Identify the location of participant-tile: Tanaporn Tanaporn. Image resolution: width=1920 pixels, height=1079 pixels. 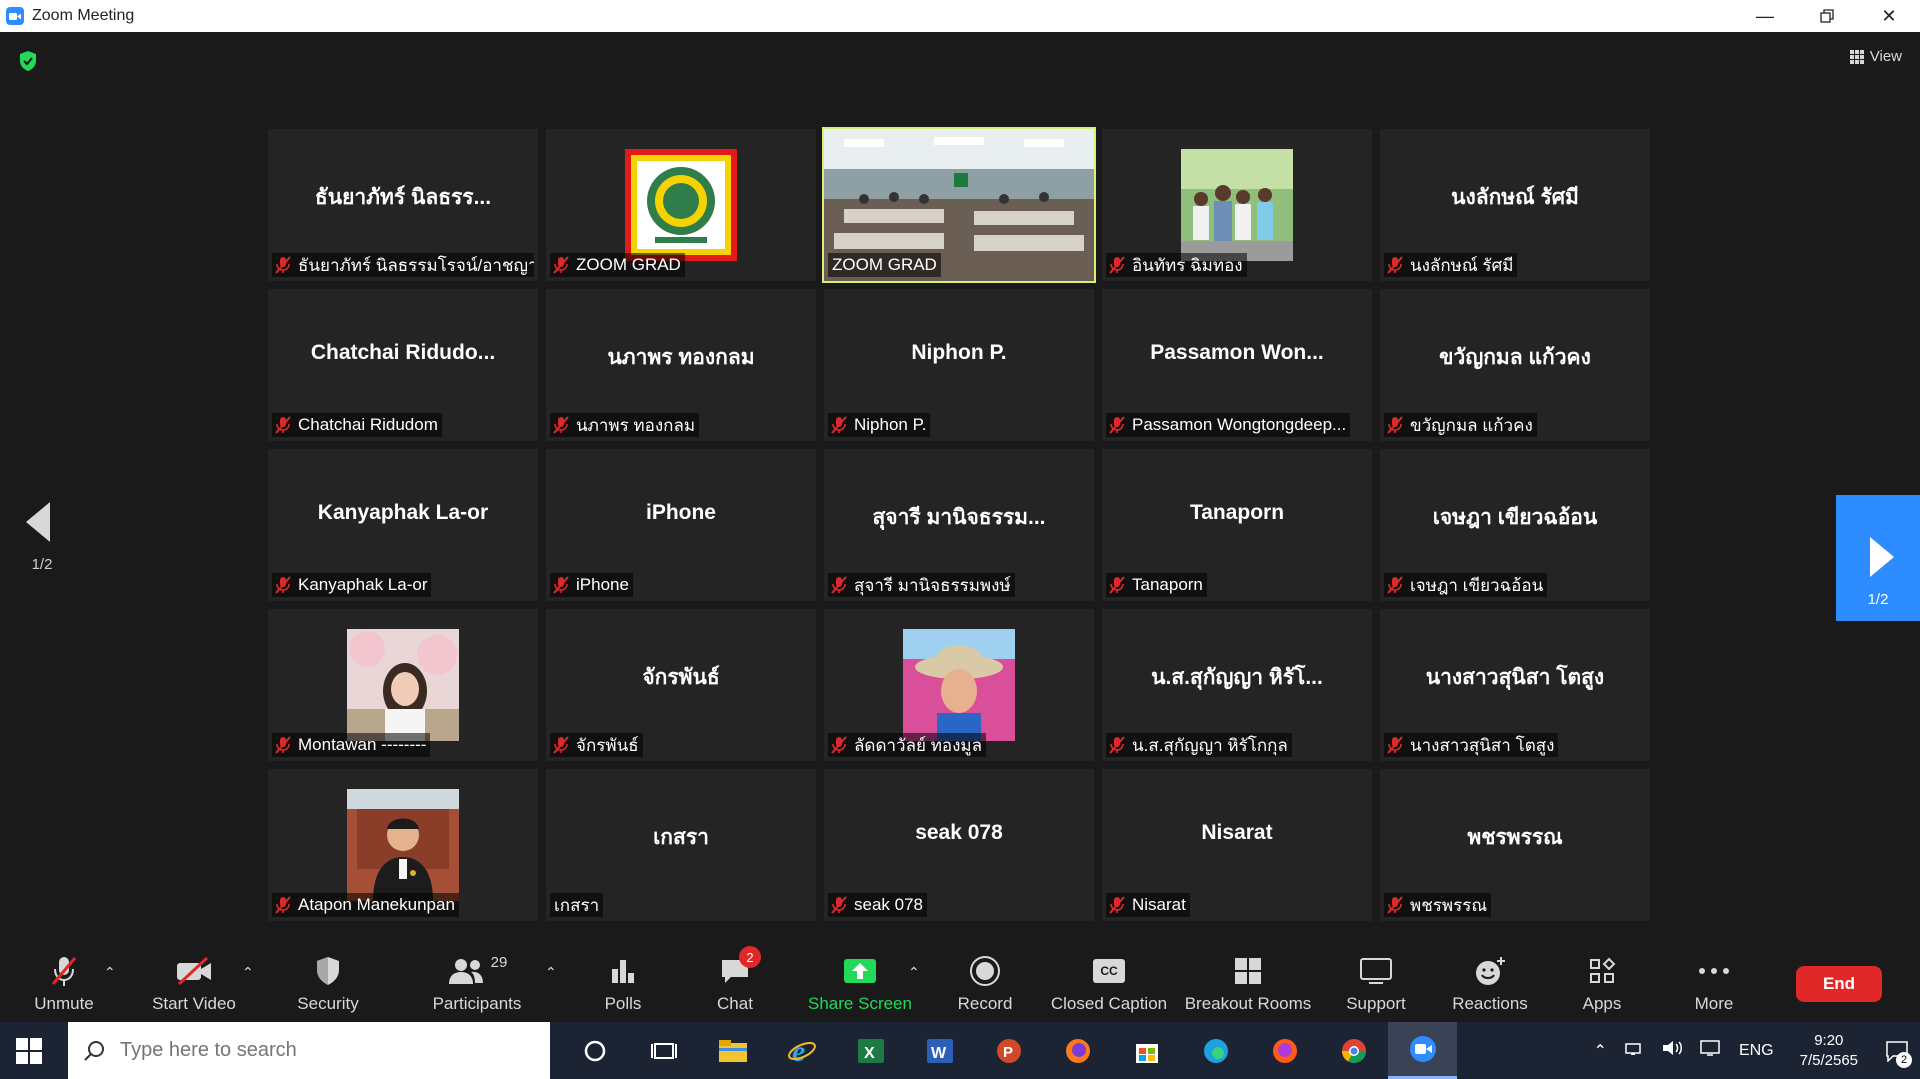
(1237, 525).